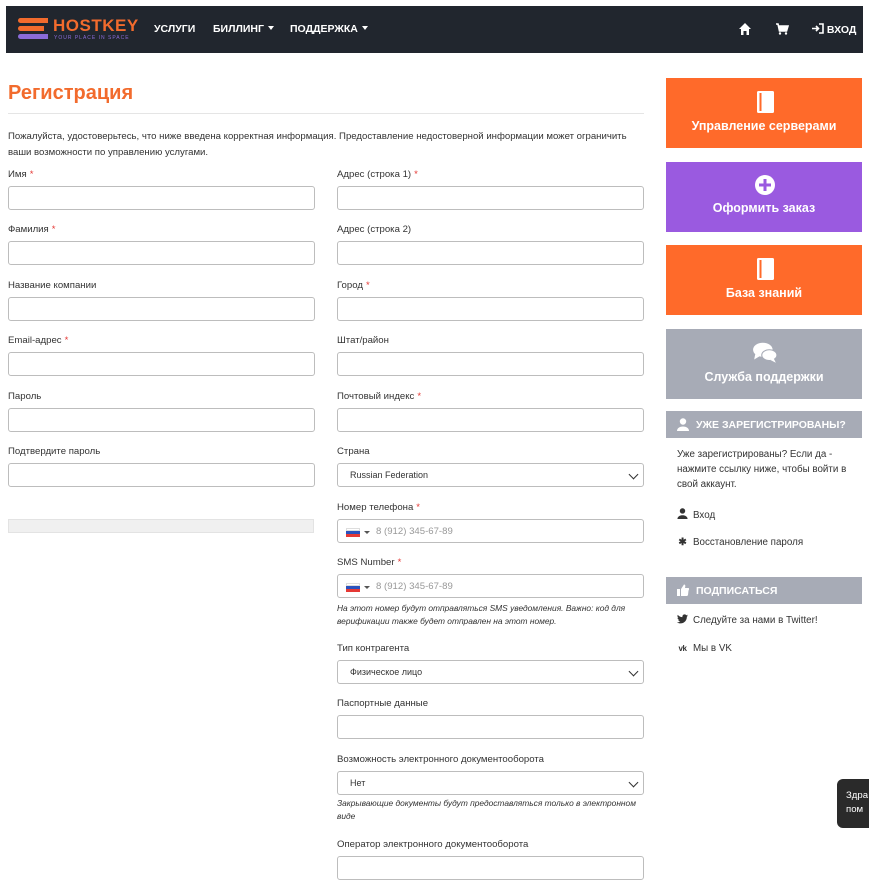 The image size is (869, 889). Describe the element at coordinates (490, 868) in the screenshot. I see `edo-operator-input` at that location.